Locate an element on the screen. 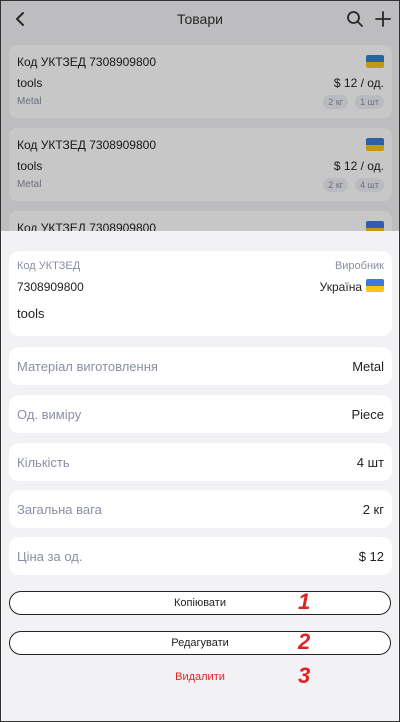 Image resolution: width=400 pixels, height=722 pixels. row-key: Матеріал виготовлення is located at coordinates (87, 366).